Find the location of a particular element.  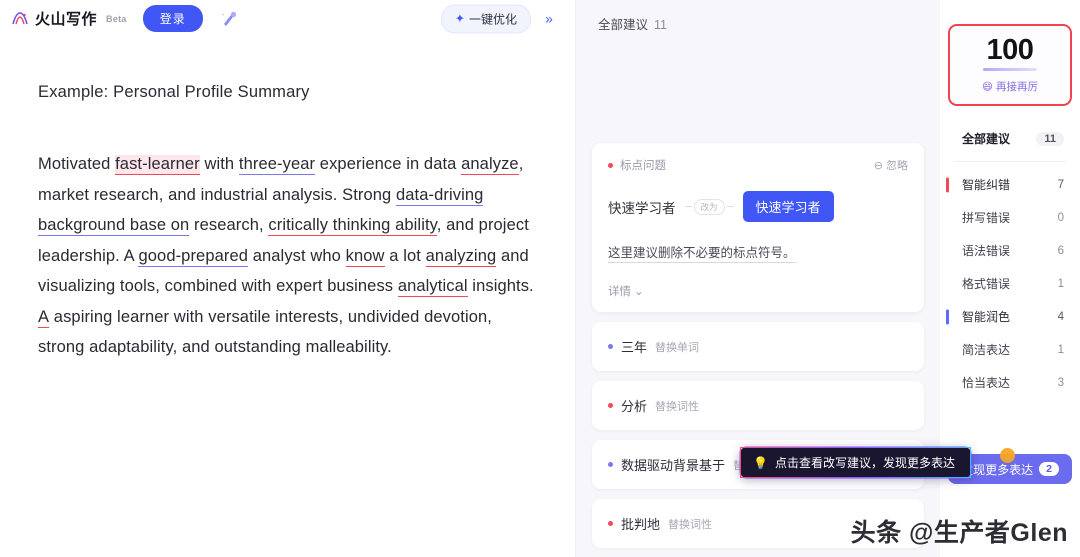

magic-wand-icon is located at coordinates (229, 19).